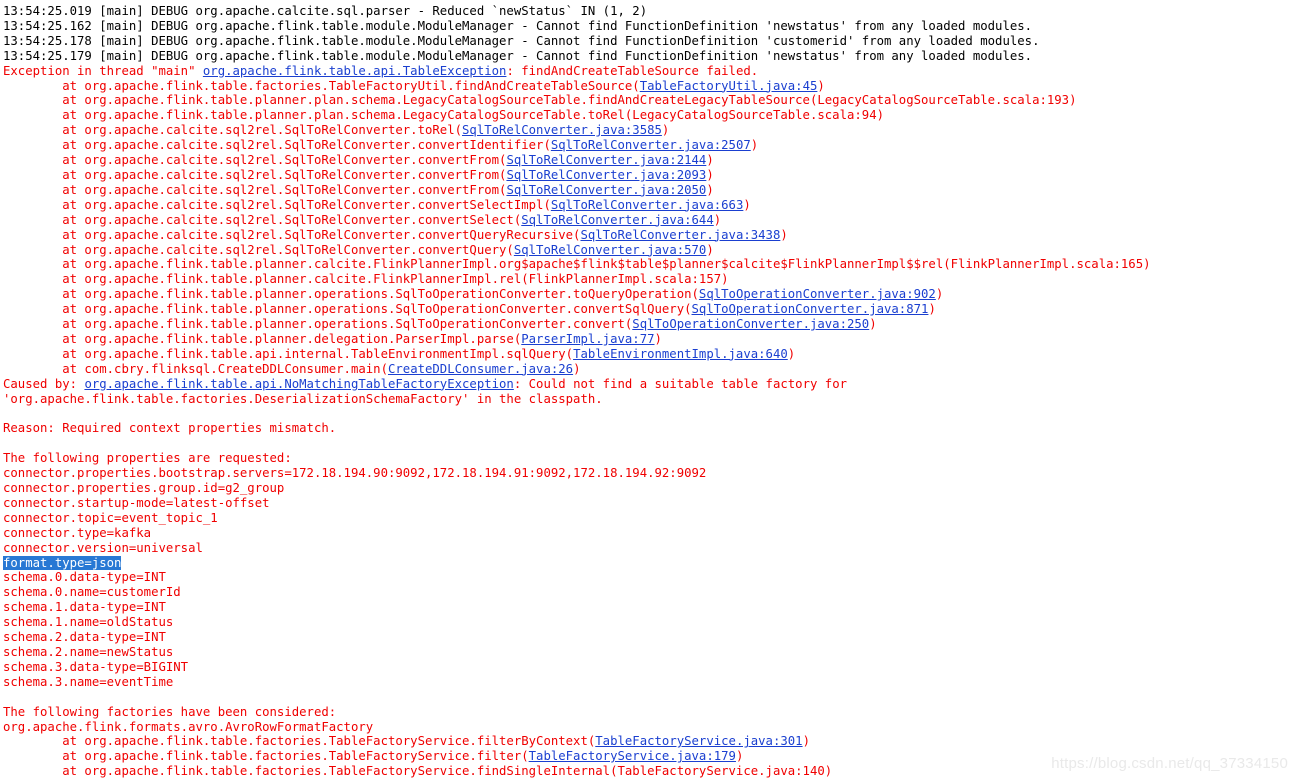 This screenshot has width=1297, height=782. Describe the element at coordinates (810, 309) in the screenshot. I see `stacktrace-link: SqlToOperationConverter.java:871` at that location.